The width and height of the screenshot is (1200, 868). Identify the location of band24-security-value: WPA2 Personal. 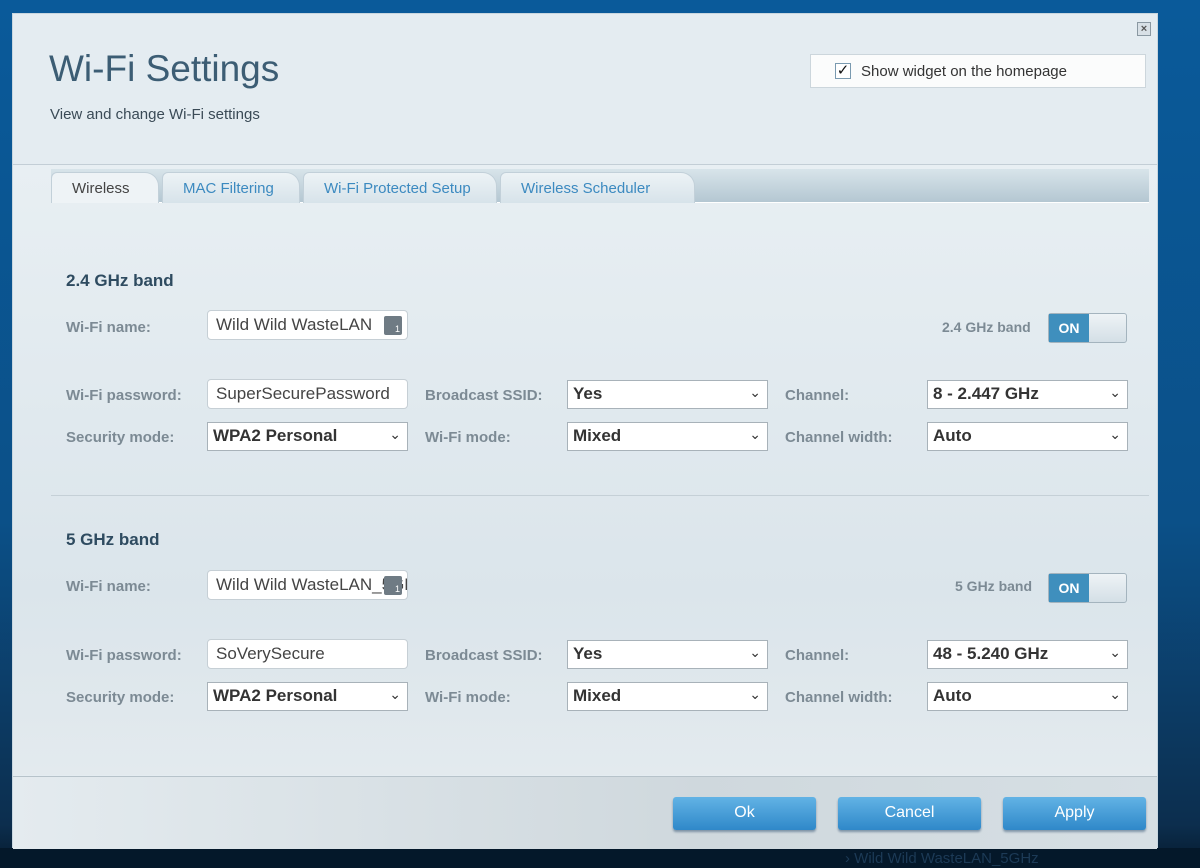
(275, 435).